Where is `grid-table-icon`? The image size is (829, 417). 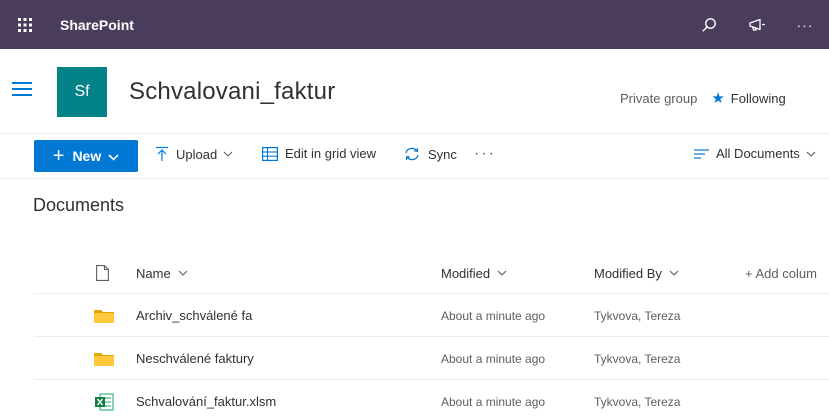 grid-table-icon is located at coordinates (270, 153).